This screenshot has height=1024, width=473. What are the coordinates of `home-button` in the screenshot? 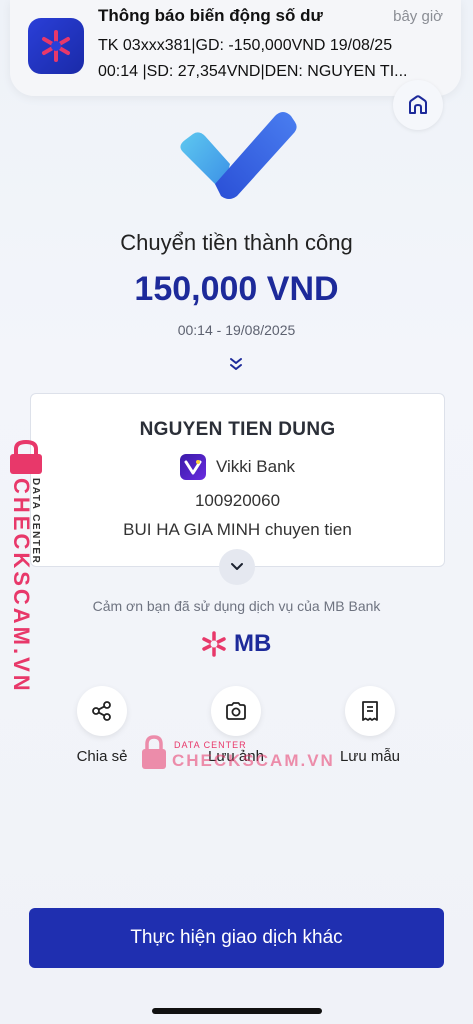 It's located at (418, 105).